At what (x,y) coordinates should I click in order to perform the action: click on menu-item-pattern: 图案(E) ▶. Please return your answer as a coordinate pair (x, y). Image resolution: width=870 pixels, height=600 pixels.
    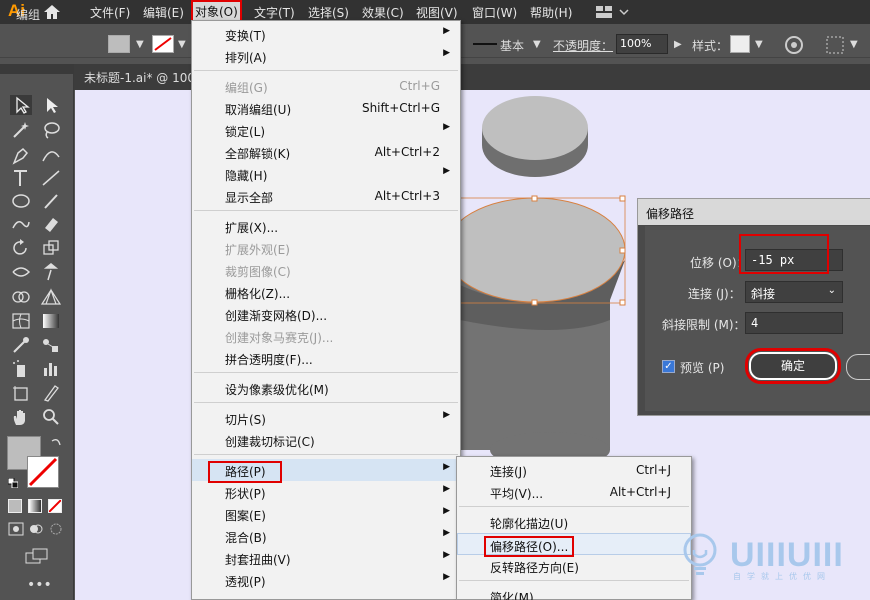
    Looking at the image, I should click on (326, 514).